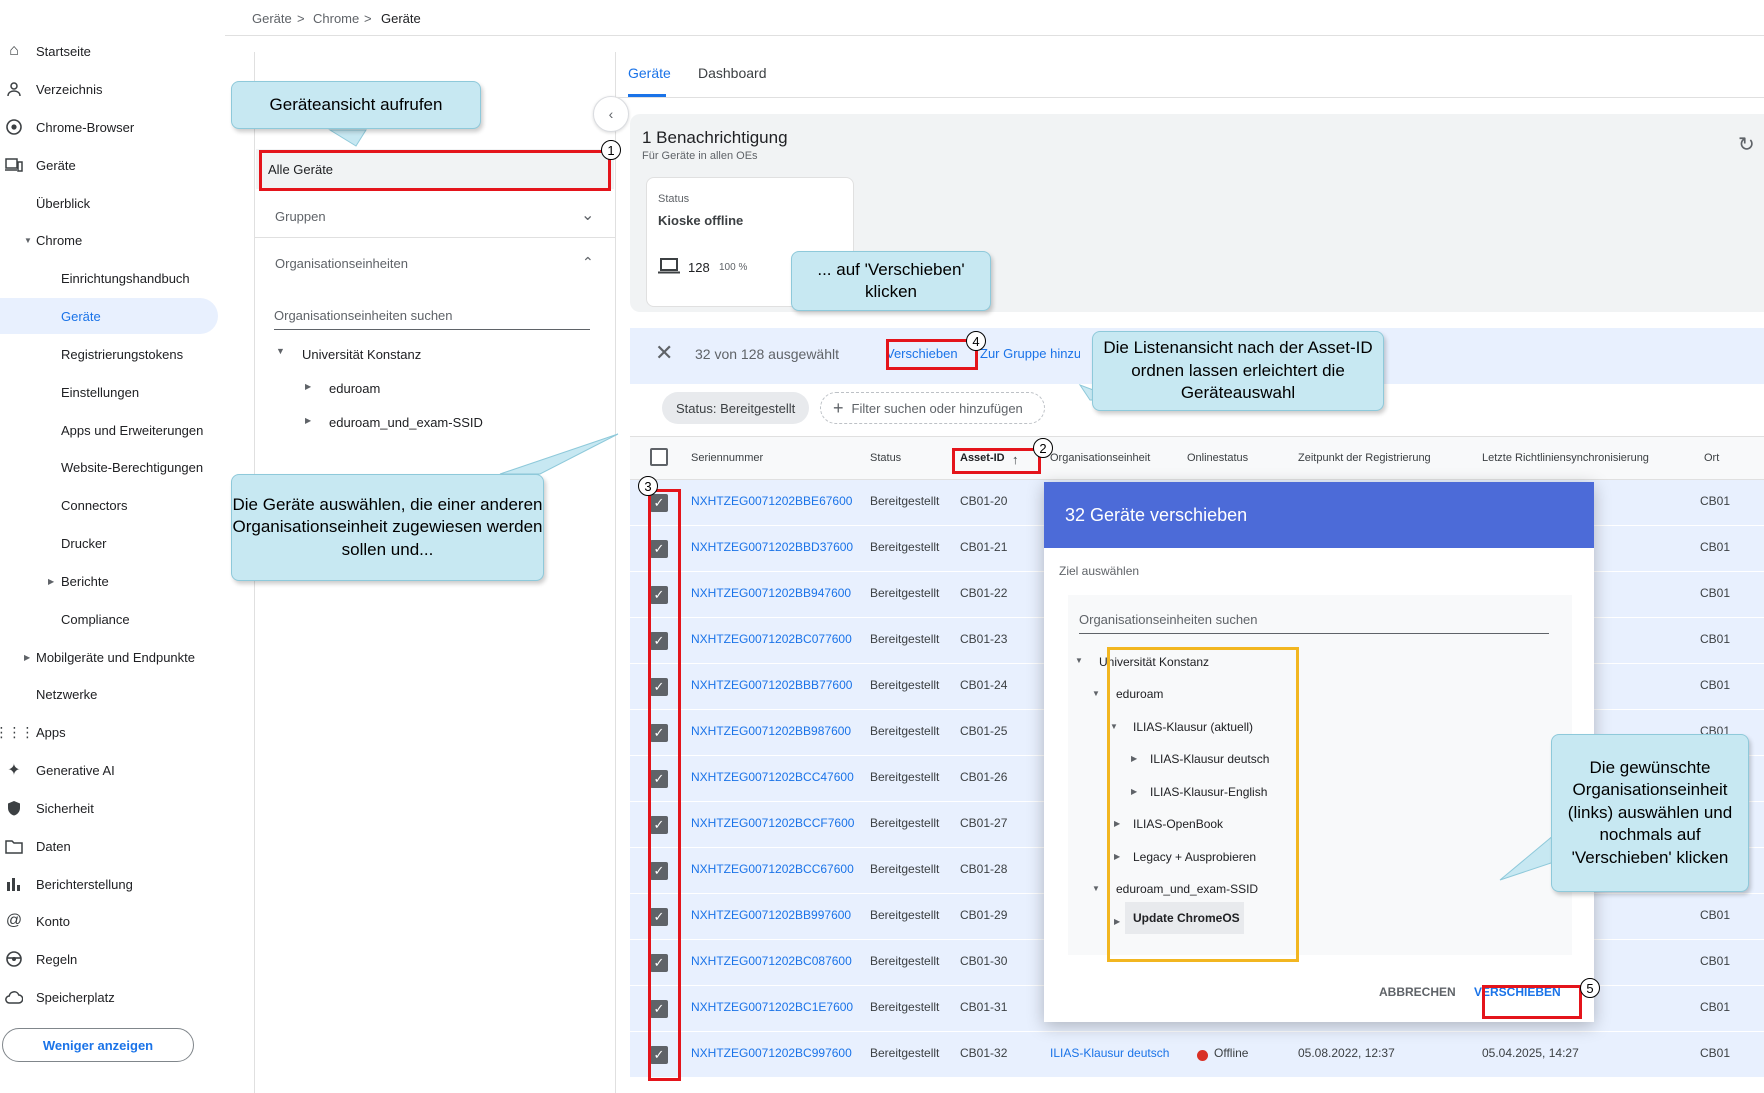 This screenshot has height=1093, width=1764. What do you see at coordinates (1043, 448) in the screenshot?
I see `step-marker-2: 2` at bounding box center [1043, 448].